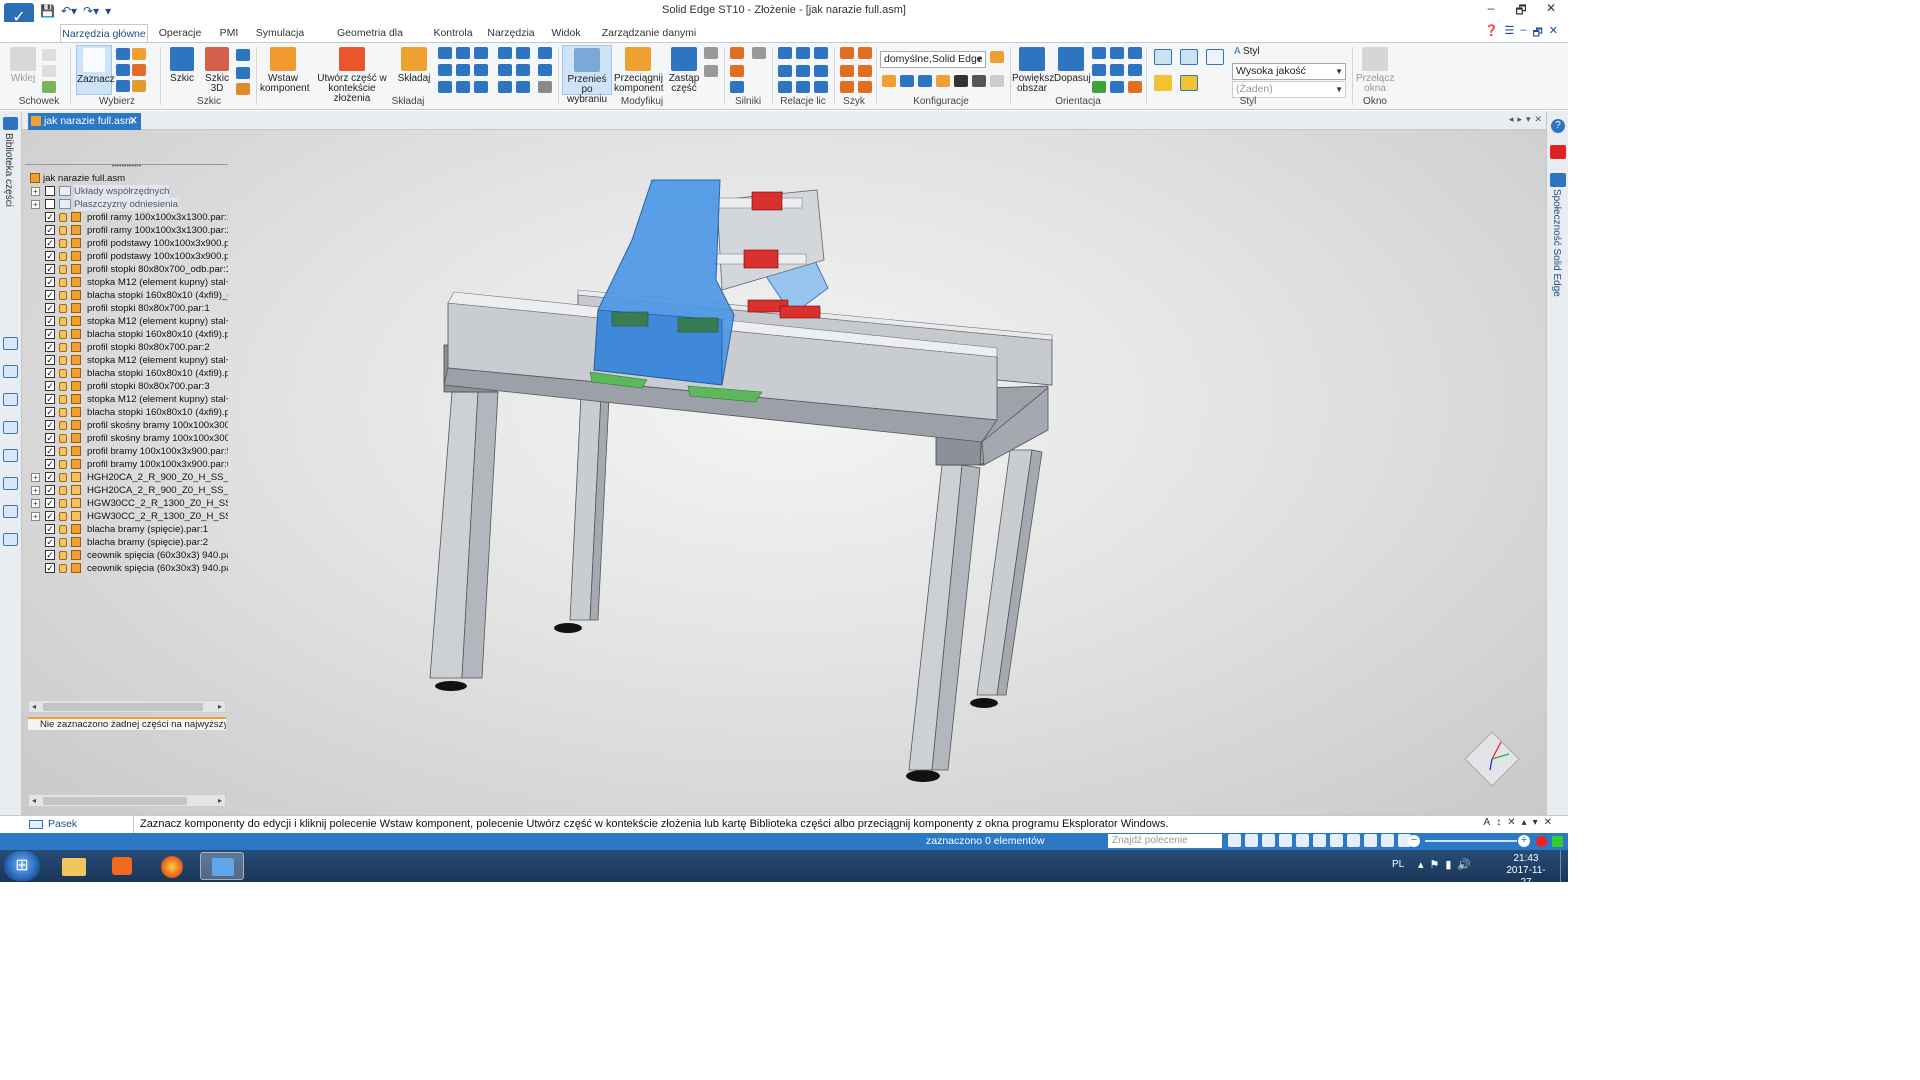  I want to click on filter-icon, so click(123, 54).